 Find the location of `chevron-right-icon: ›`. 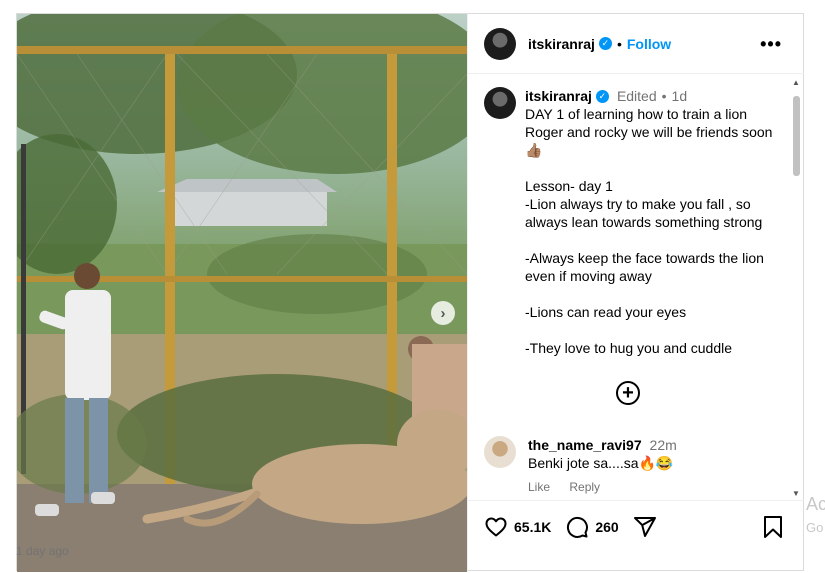

chevron-right-icon: › is located at coordinates (443, 313).